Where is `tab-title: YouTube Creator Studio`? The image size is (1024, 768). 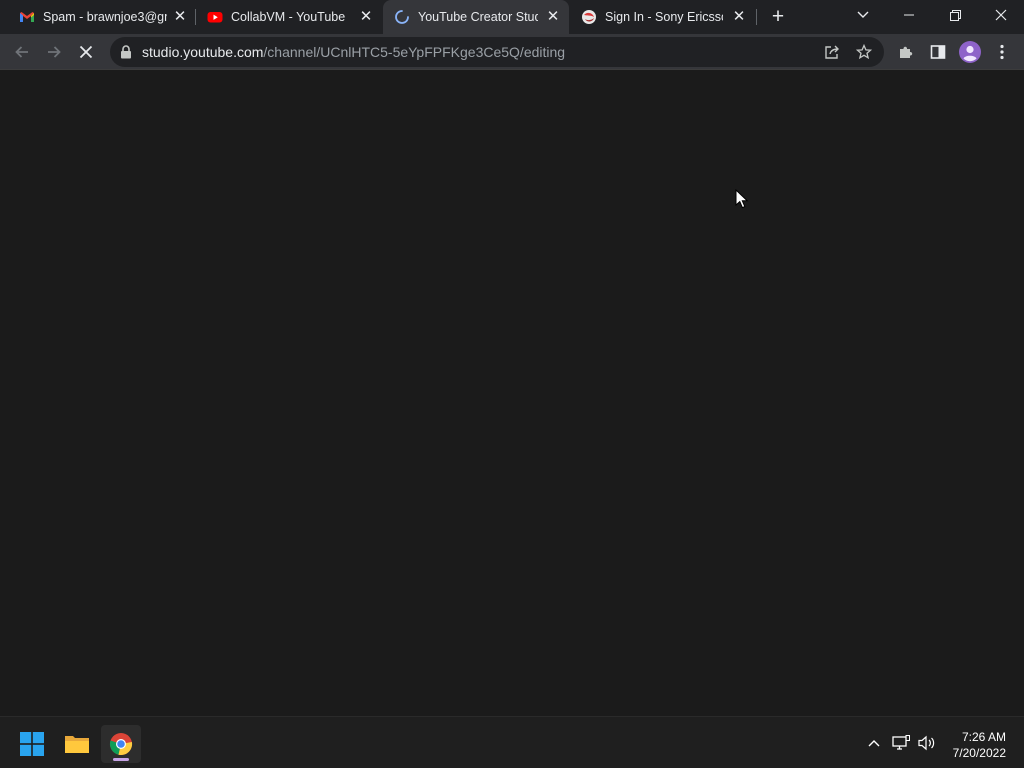
tab-title: YouTube Creator Studio is located at coordinates (478, 17).